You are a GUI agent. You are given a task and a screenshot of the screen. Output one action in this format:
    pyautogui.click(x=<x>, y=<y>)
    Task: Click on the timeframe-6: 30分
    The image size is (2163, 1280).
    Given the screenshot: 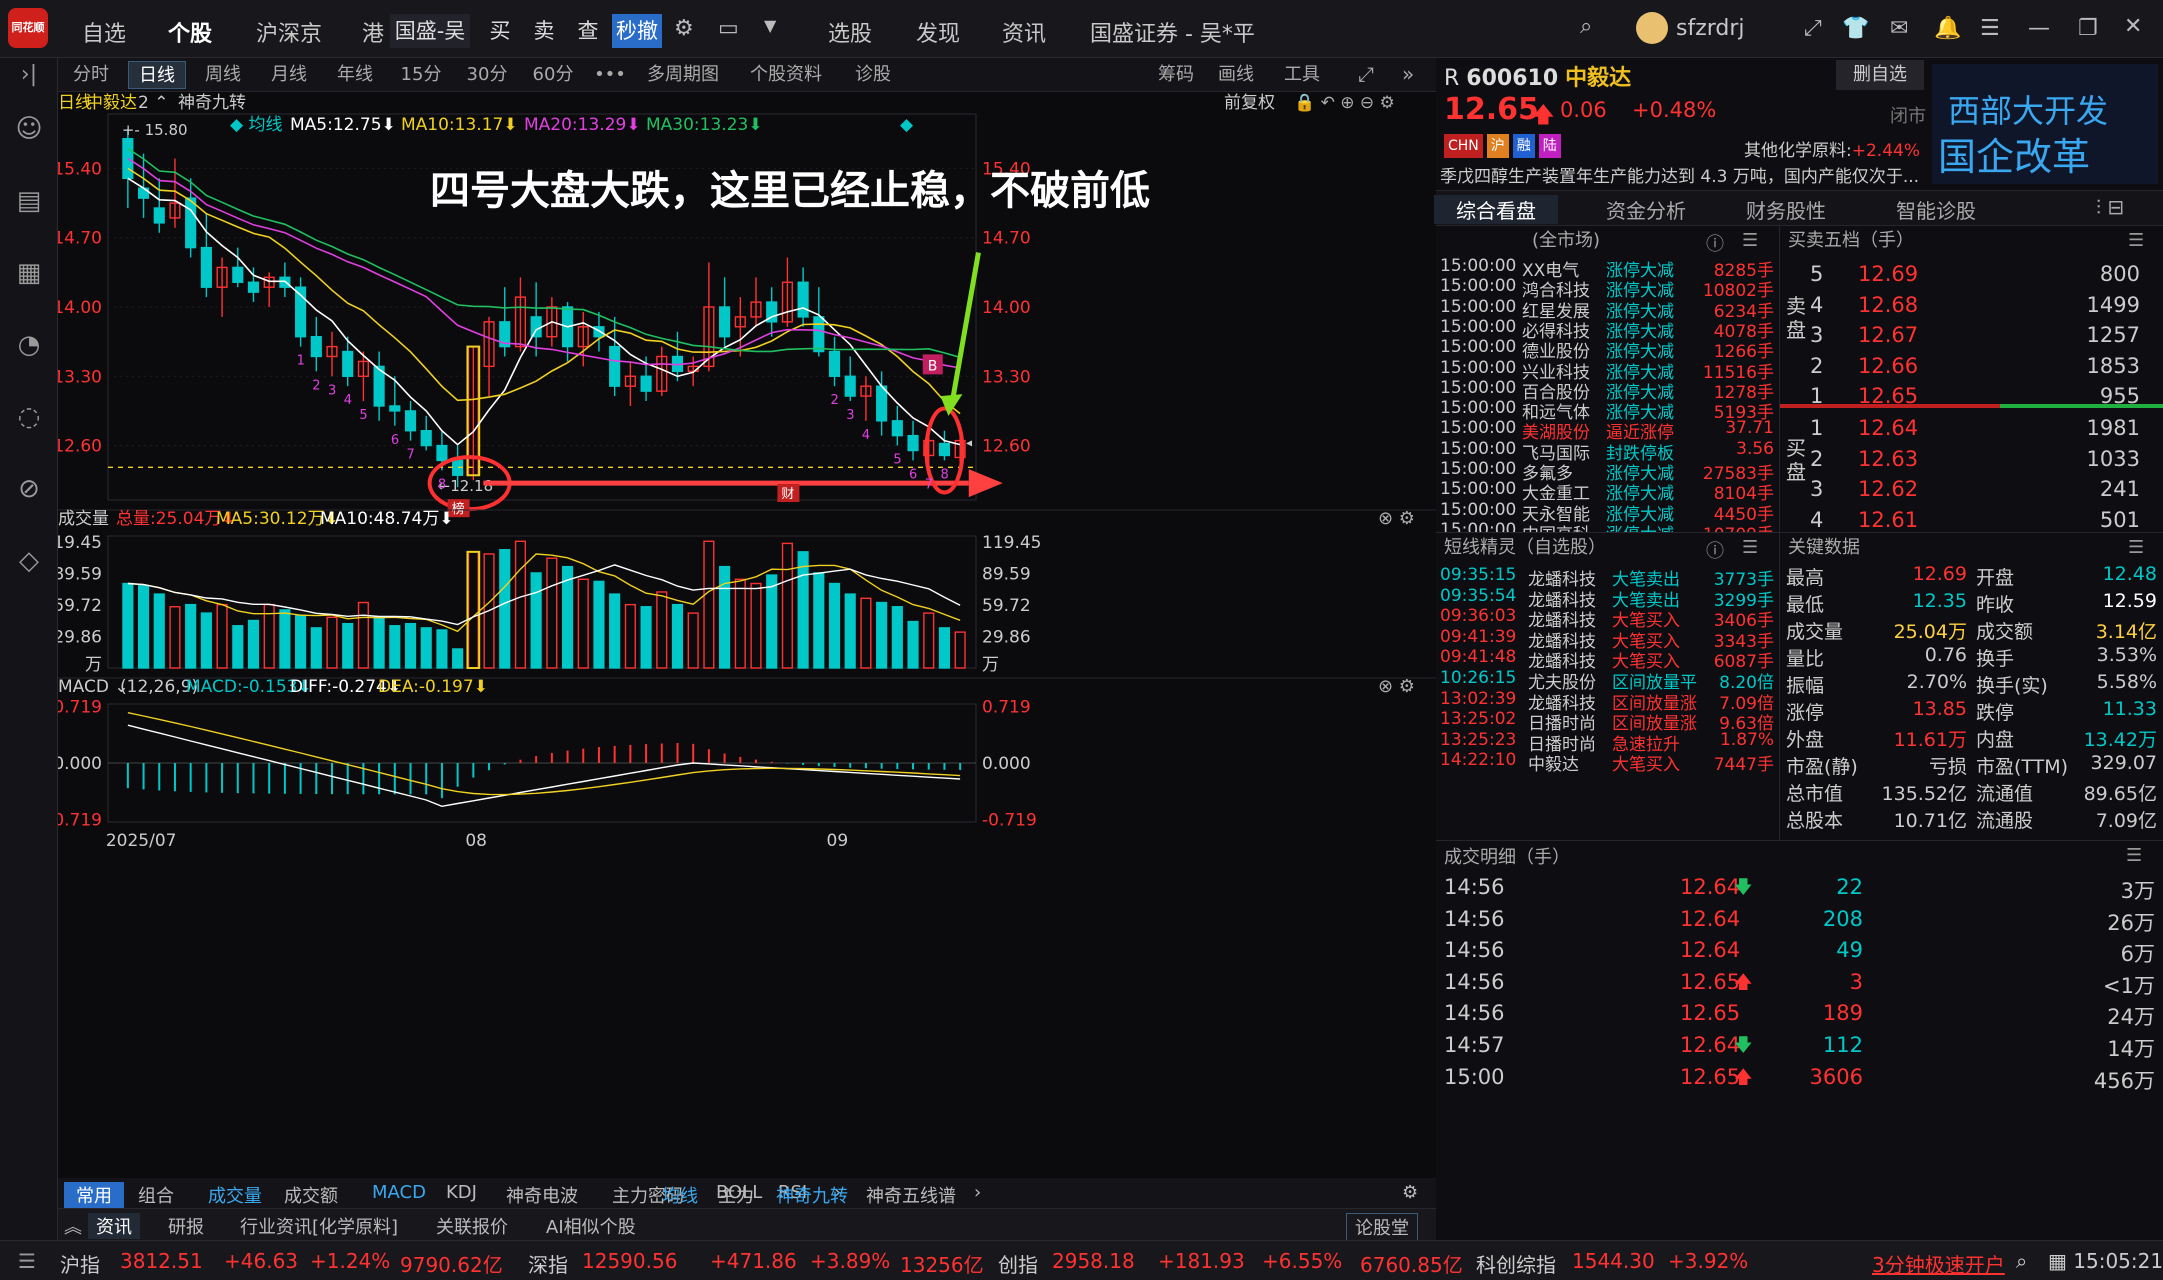 What is the action you would take?
    pyautogui.click(x=487, y=75)
    